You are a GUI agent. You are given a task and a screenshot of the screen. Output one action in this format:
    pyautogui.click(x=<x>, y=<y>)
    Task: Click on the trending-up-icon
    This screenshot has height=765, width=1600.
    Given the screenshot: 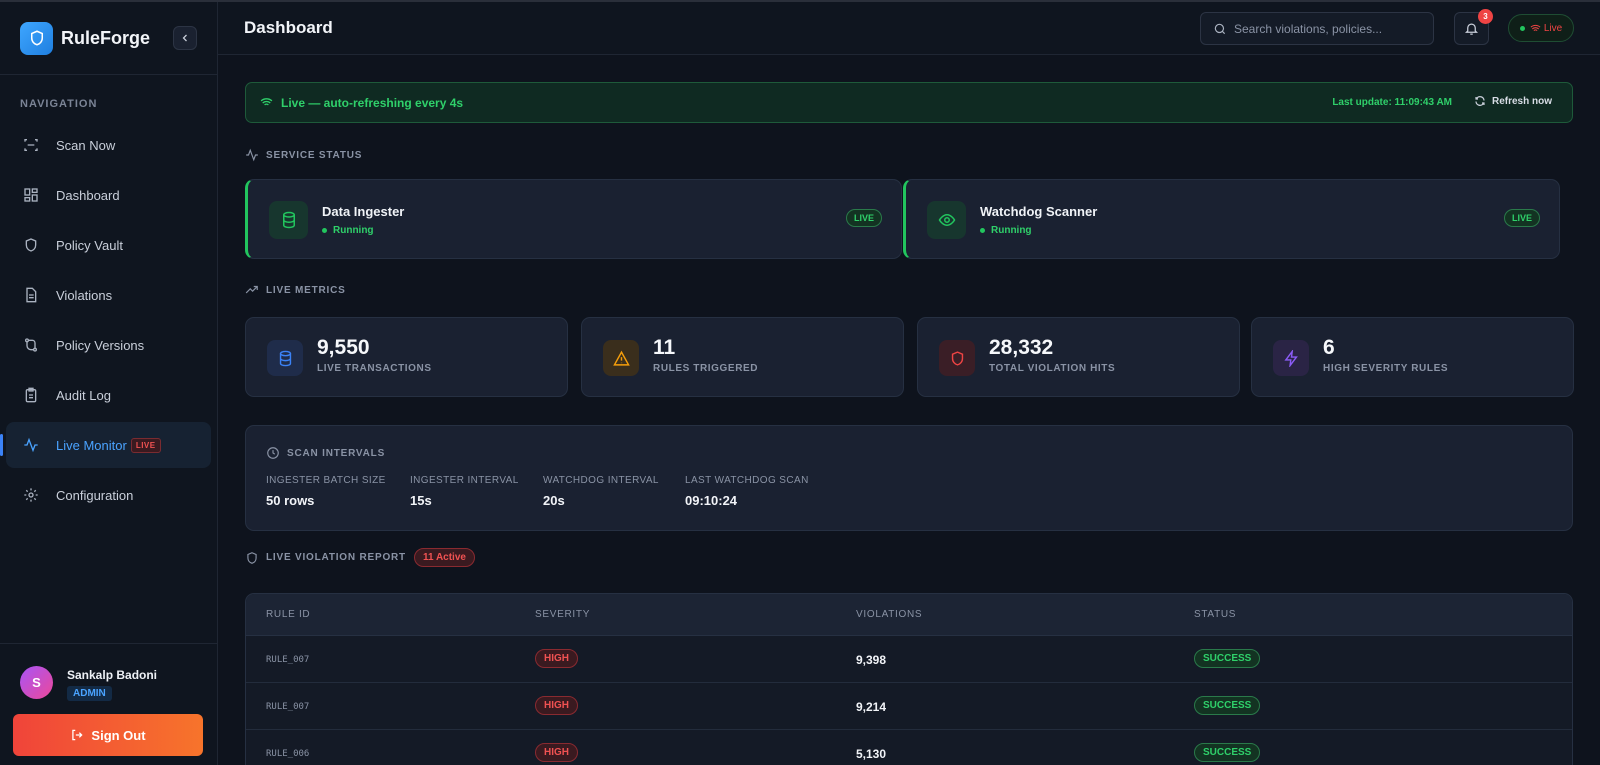 What is the action you would take?
    pyautogui.click(x=251, y=289)
    